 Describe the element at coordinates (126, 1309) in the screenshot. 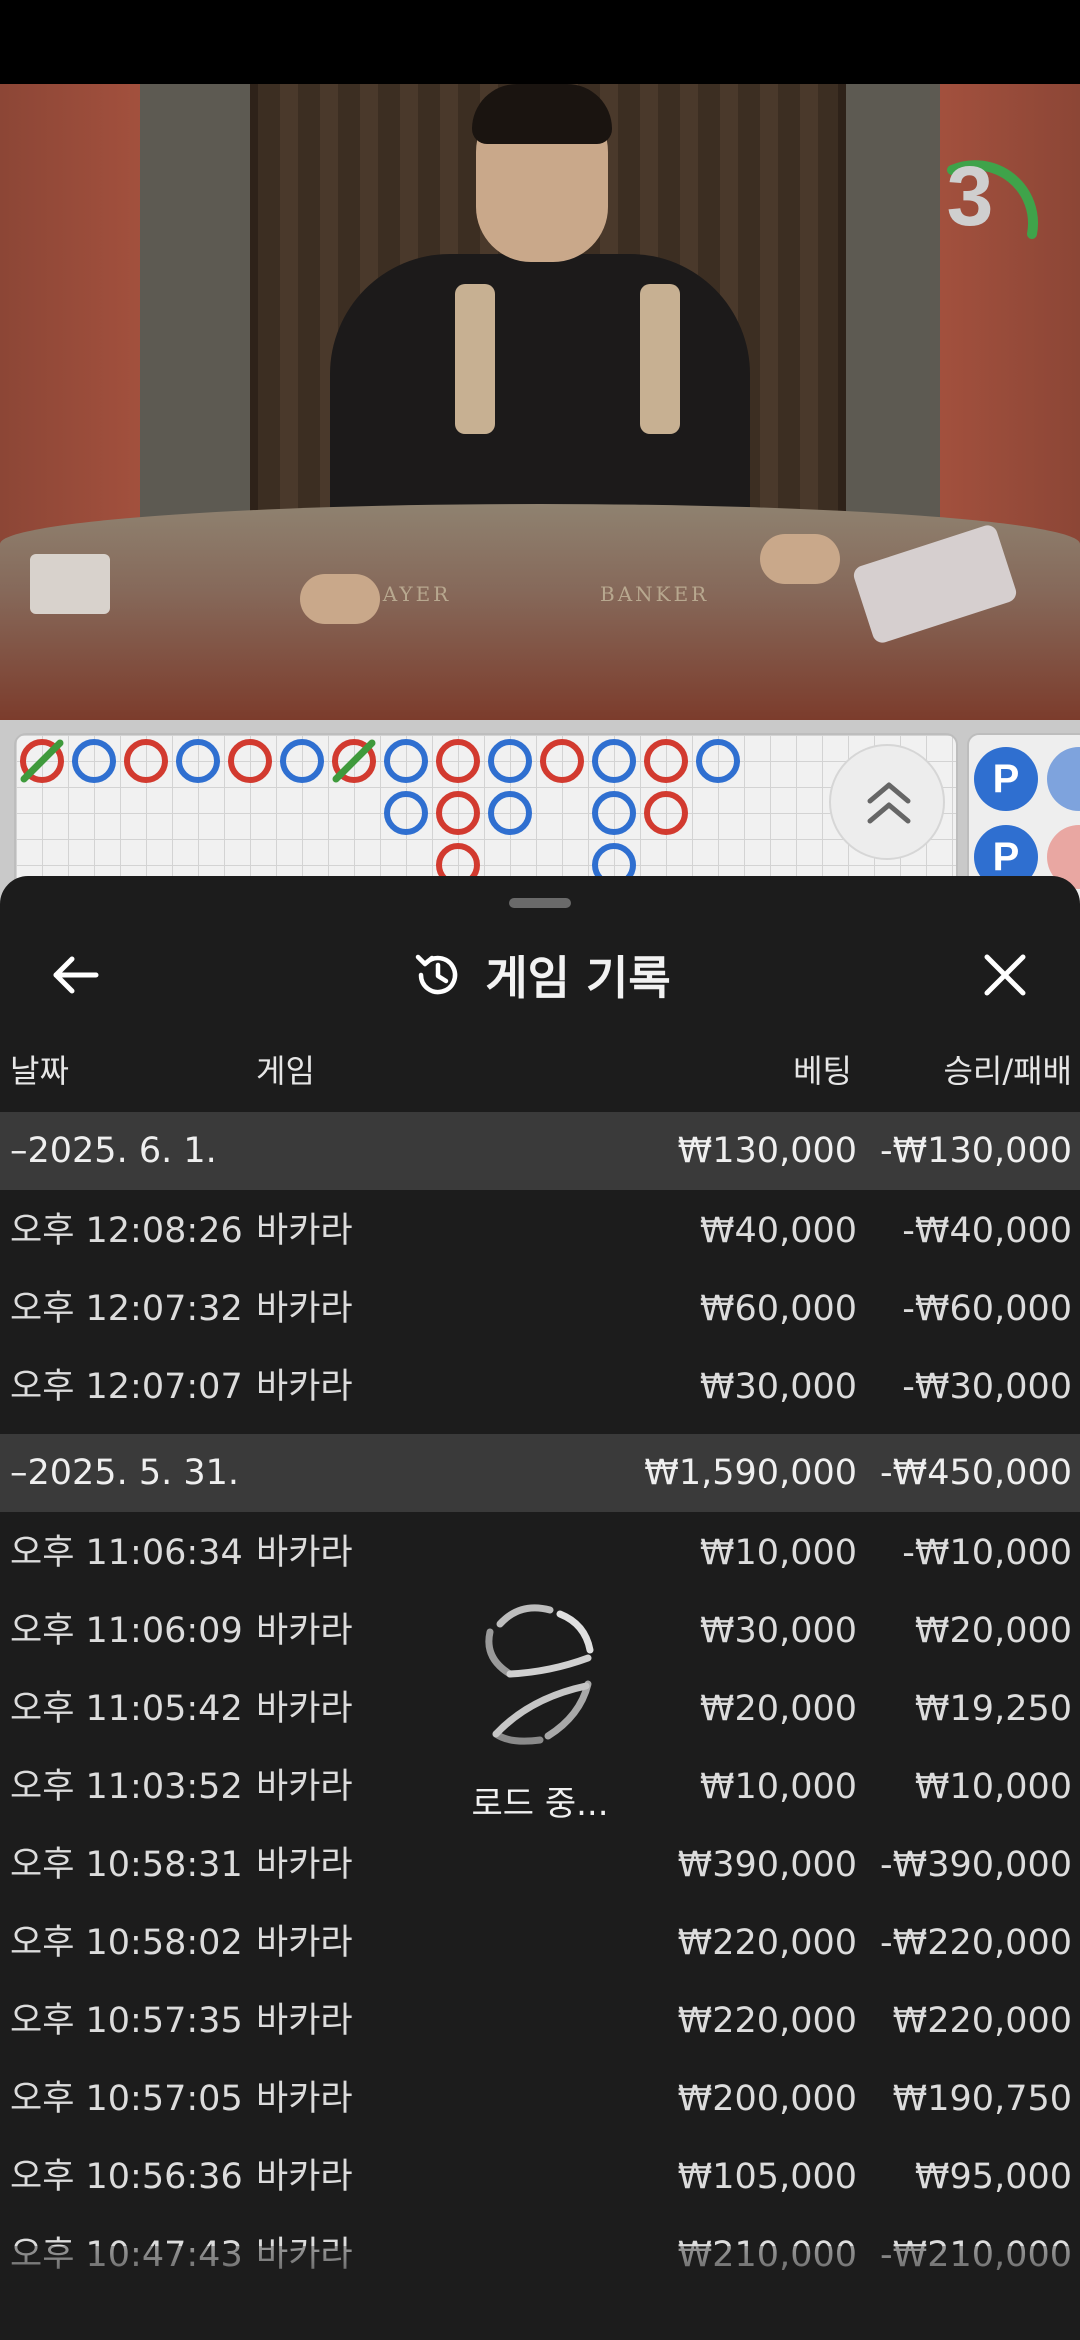

I see `row-time: 오후 12:07:32` at that location.